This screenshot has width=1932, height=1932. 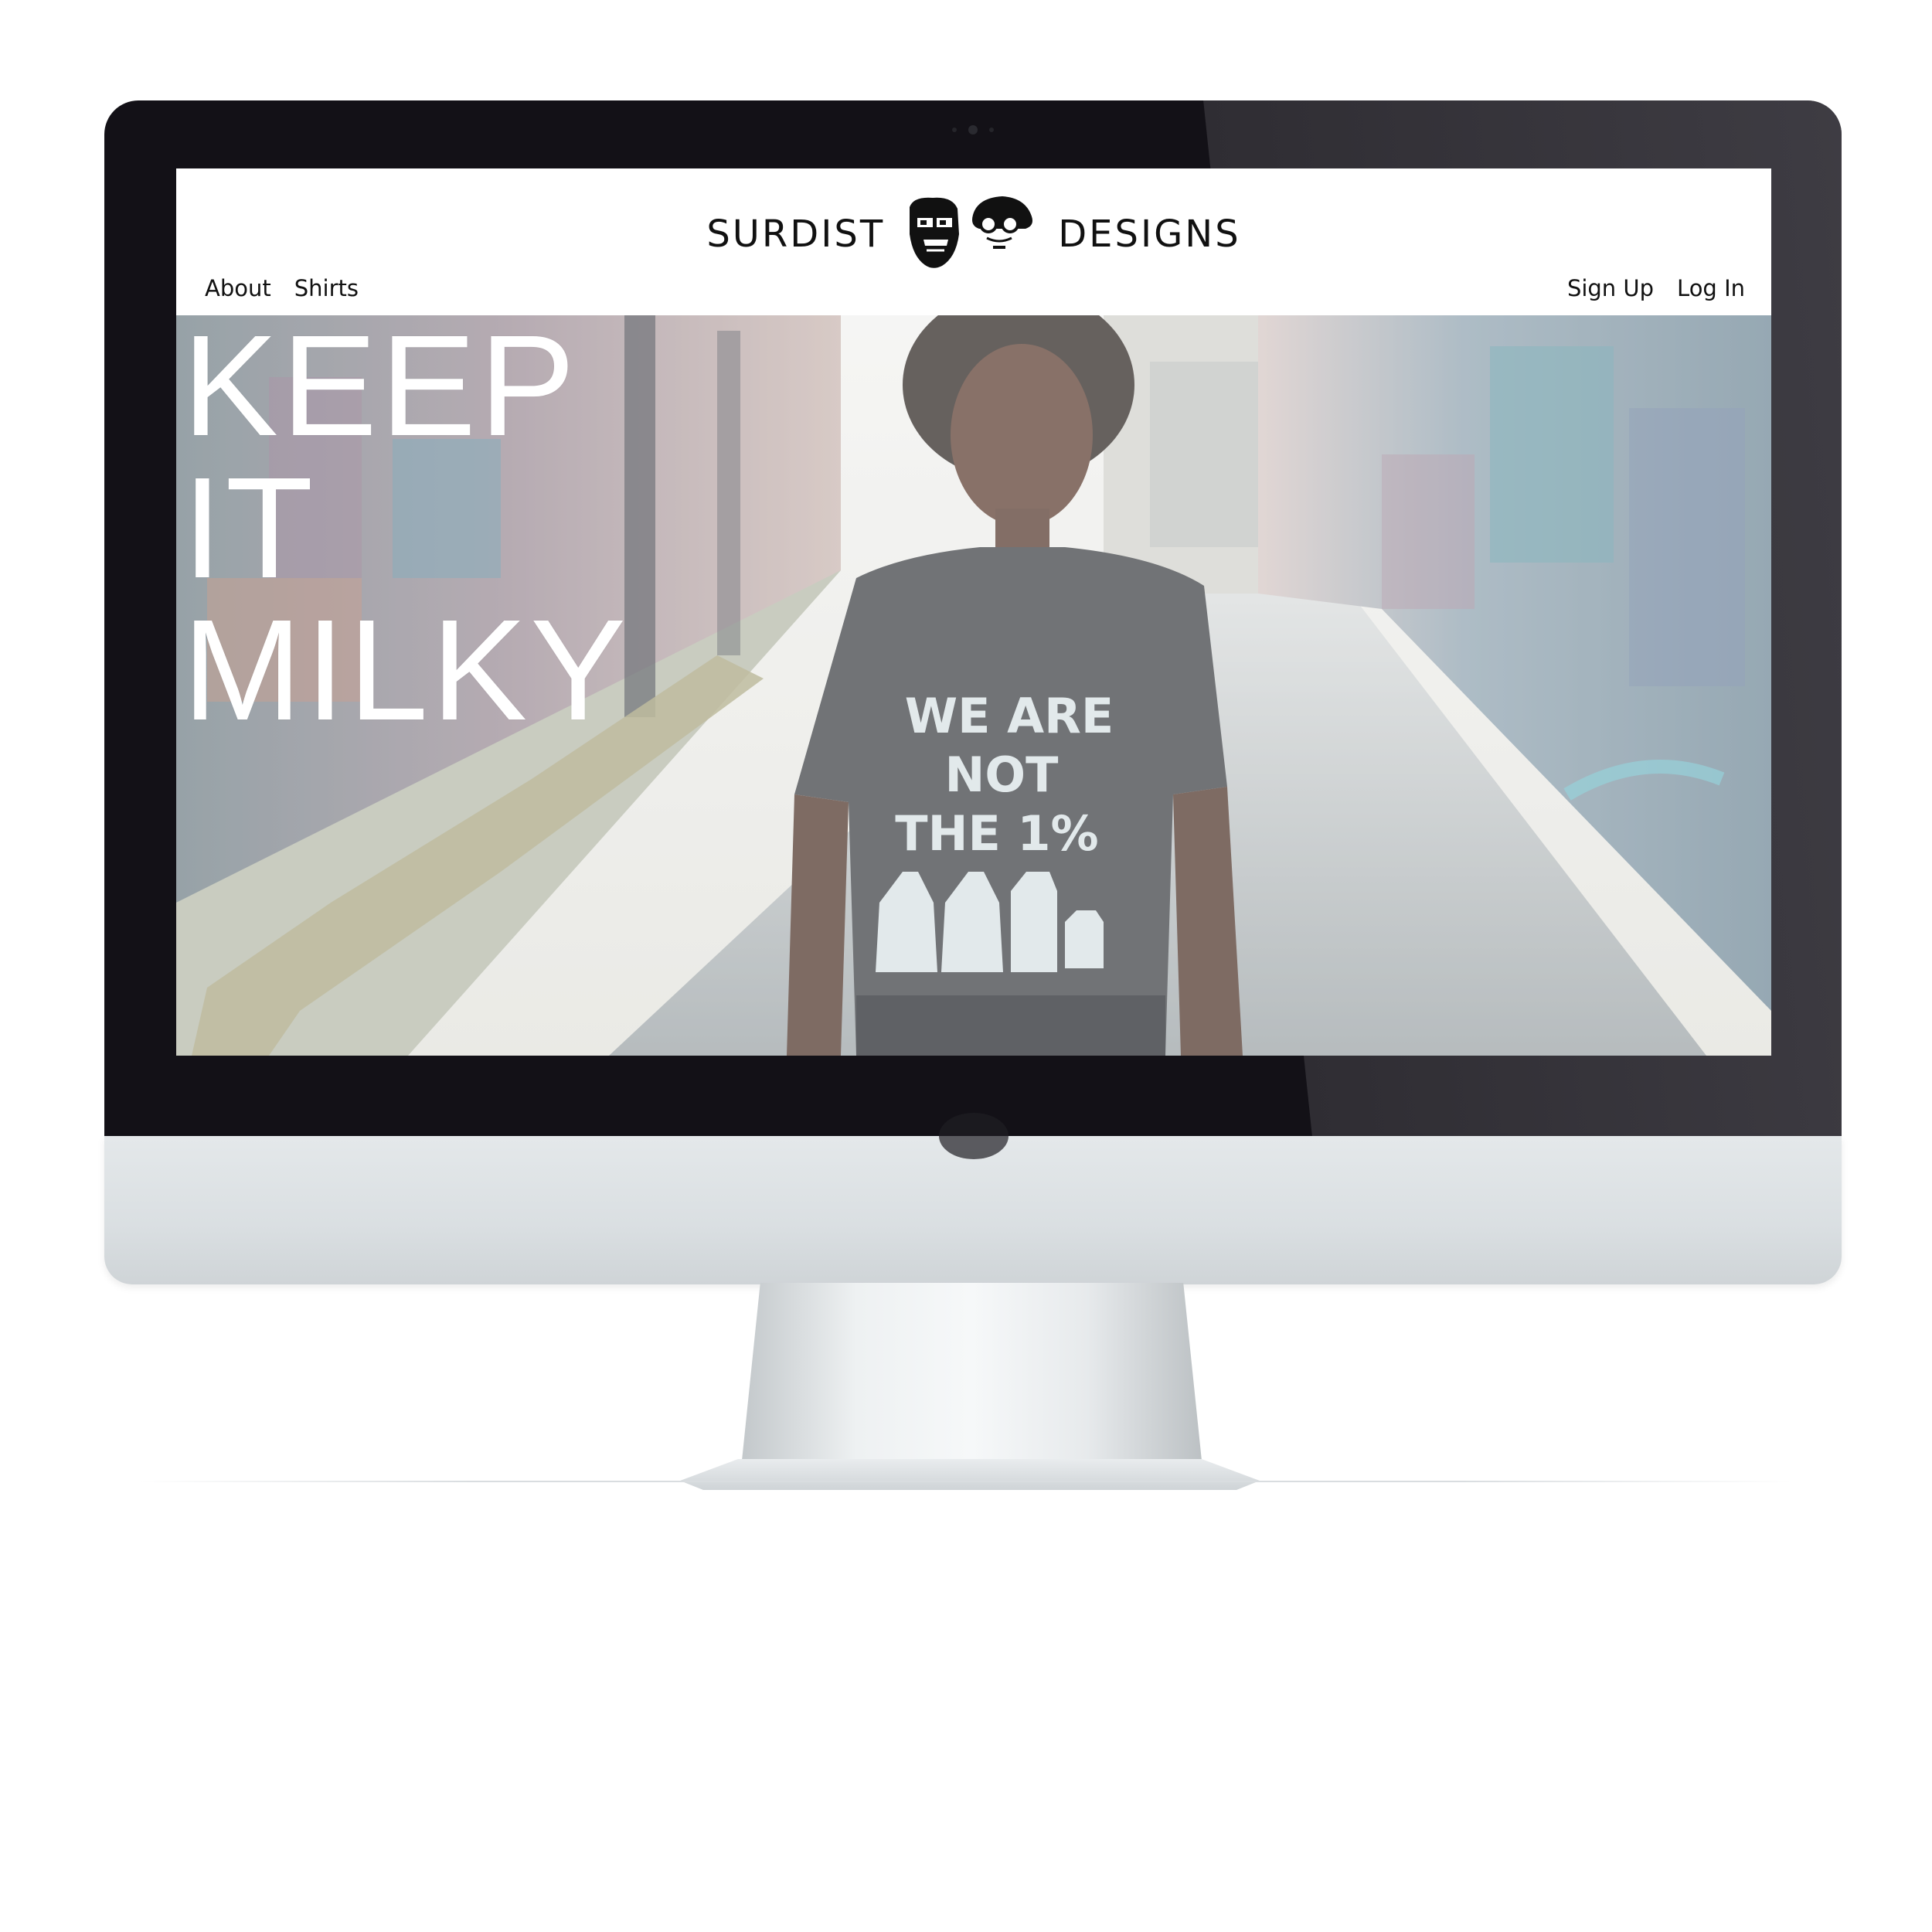 What do you see at coordinates (381, 390) in the screenshot?
I see `headline-line-1: KEEP` at bounding box center [381, 390].